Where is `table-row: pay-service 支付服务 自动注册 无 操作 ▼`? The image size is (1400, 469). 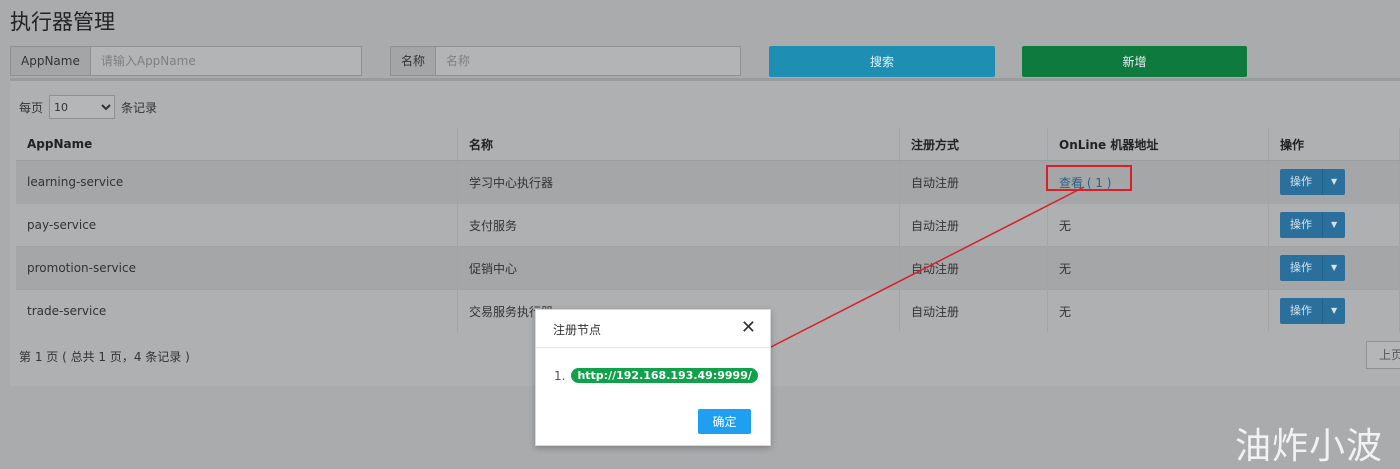
table-row: pay-service 支付服务 自动注册 无 操作 ▼ is located at coordinates (708, 225).